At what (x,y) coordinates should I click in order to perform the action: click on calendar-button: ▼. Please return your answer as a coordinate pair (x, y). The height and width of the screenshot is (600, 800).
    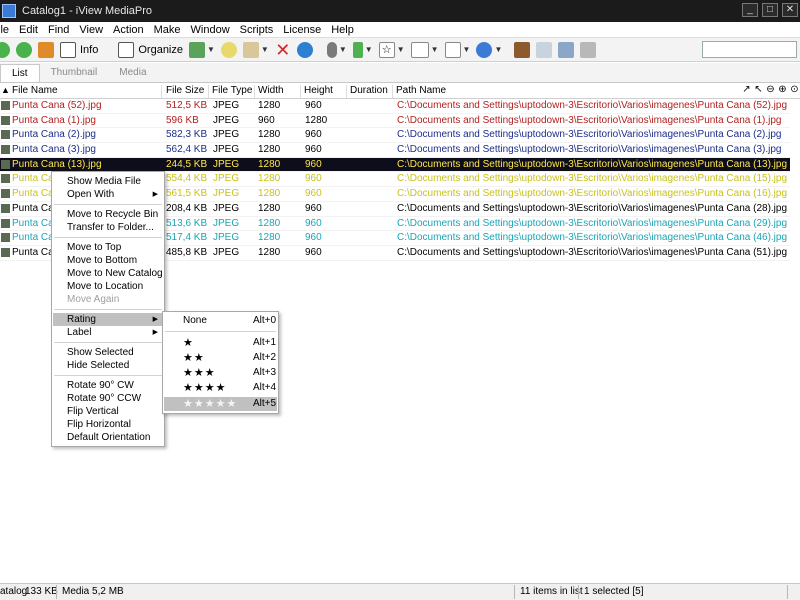
    Looking at the image, I should click on (202, 50).